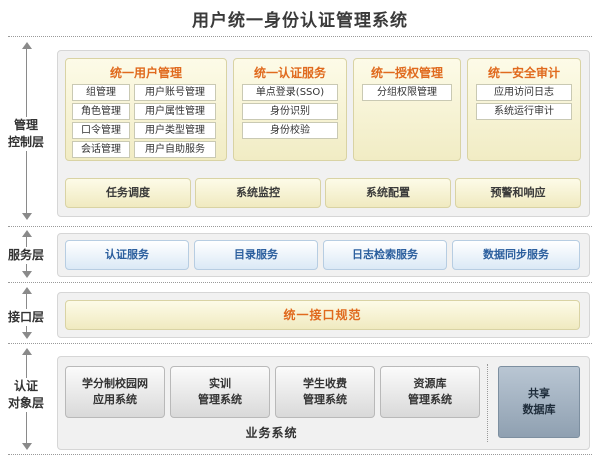 The width and height of the screenshot is (600, 463). Describe the element at coordinates (523, 73) in the screenshot. I see `card-title: 统一安全审计` at that location.